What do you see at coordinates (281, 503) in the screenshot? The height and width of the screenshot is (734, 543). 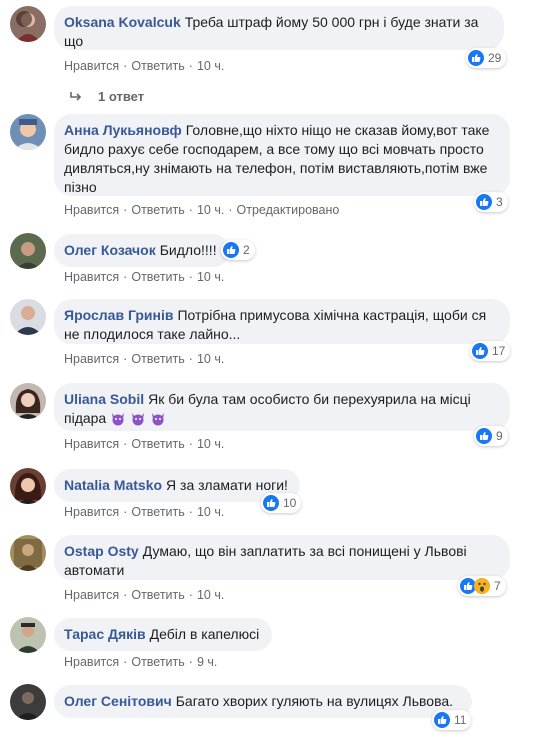 I see `reaction-count: 10` at bounding box center [281, 503].